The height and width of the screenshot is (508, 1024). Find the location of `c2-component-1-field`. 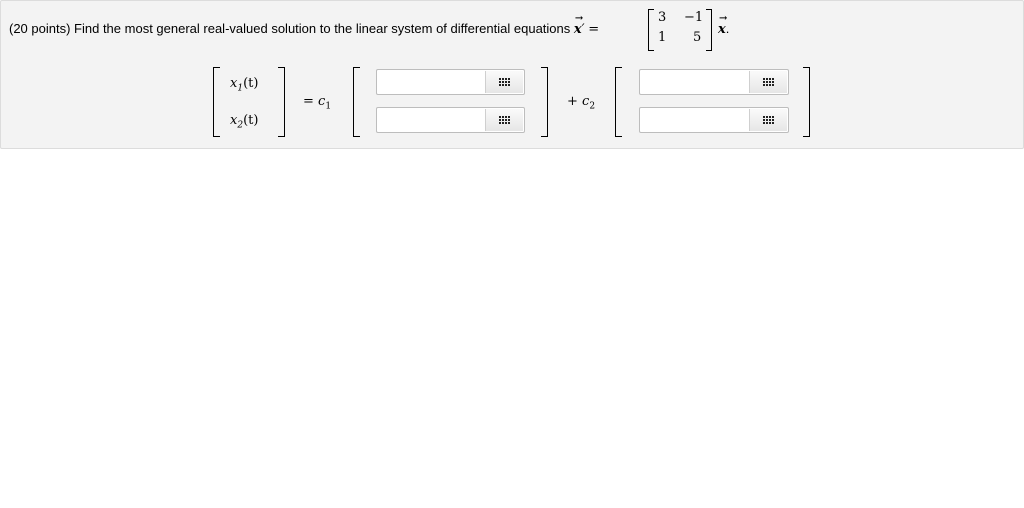

c2-component-1-field is located at coordinates (714, 82).